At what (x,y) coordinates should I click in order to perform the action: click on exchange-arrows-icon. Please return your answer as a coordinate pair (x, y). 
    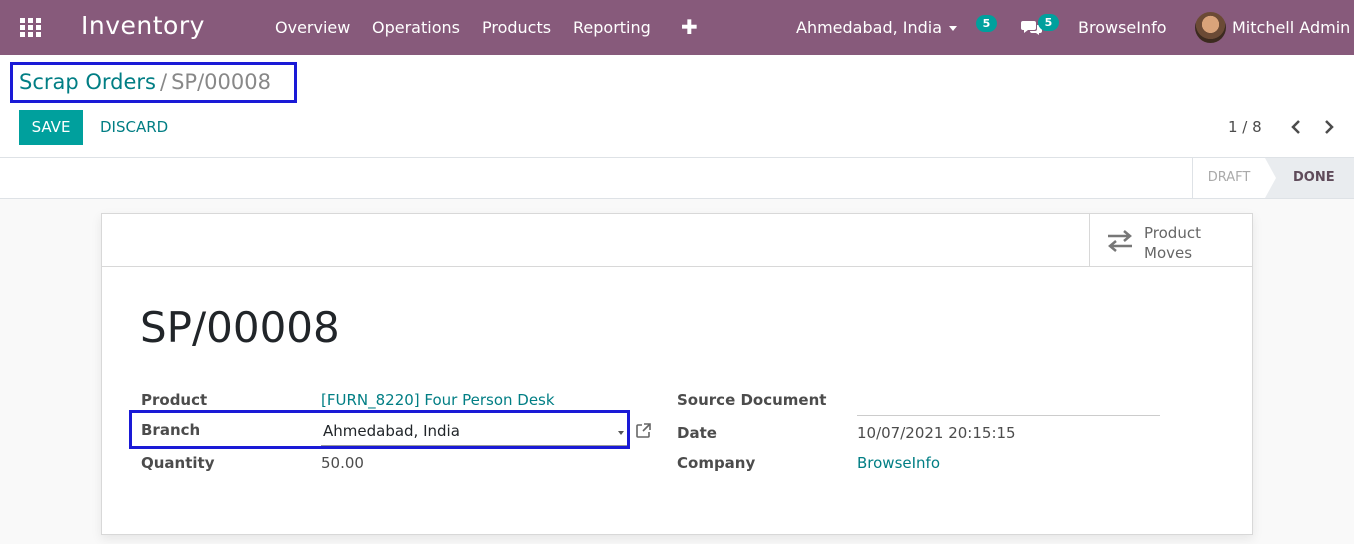
    Looking at the image, I should click on (1120, 241).